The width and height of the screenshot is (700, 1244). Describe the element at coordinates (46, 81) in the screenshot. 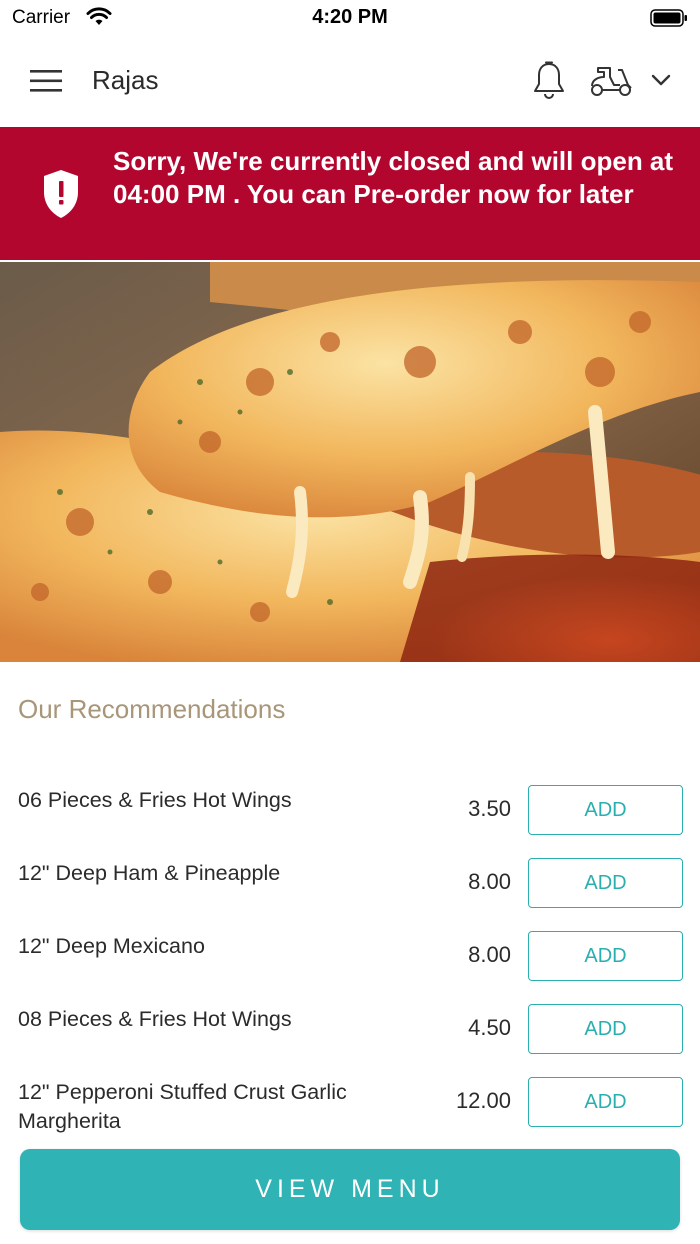

I see `menu-icon` at that location.